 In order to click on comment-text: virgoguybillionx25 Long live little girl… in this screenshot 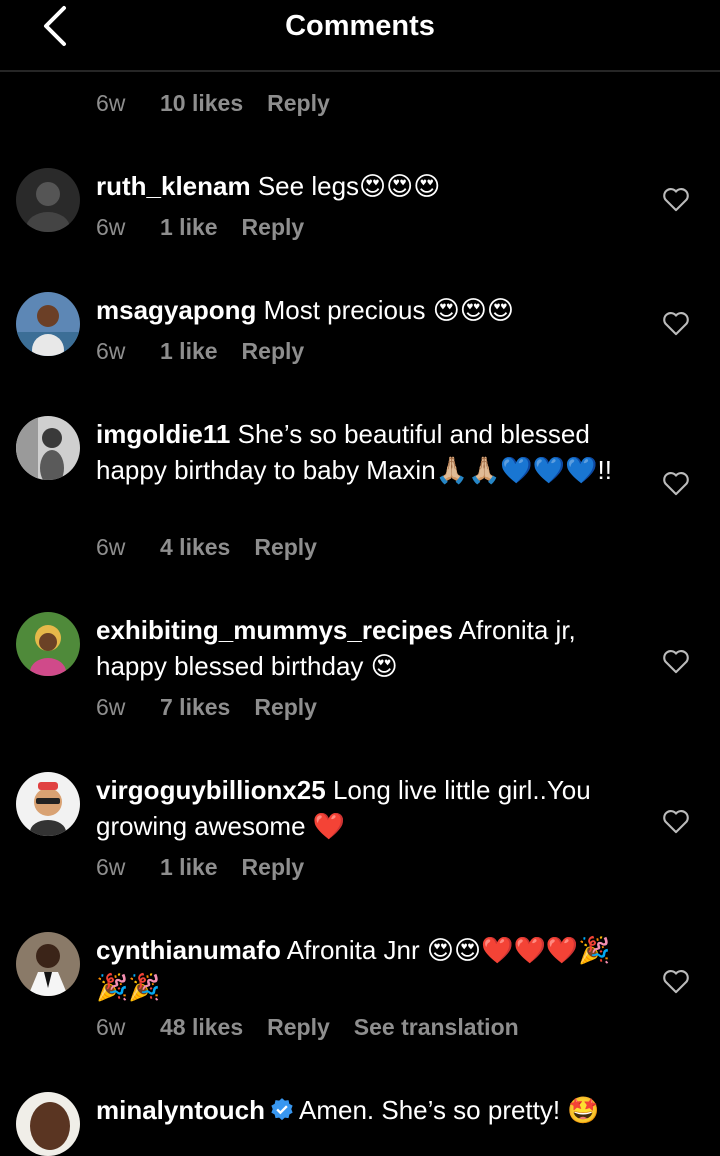, I will do `click(366, 808)`.